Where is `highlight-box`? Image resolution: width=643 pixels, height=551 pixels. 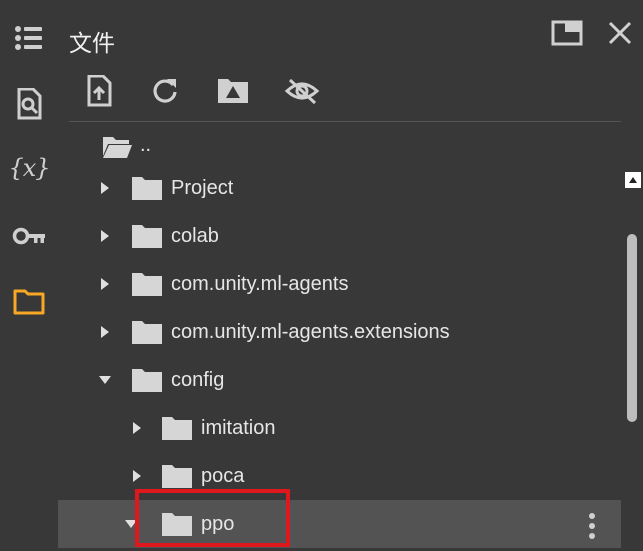
highlight-box is located at coordinates (212, 518).